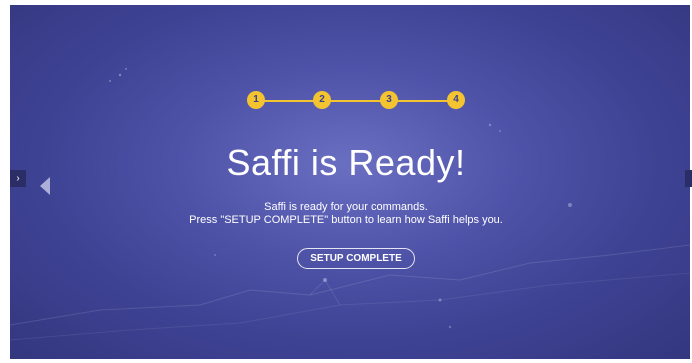  Describe the element at coordinates (356, 258) in the screenshot. I see `setup-complete-button: SETUP COMPLETE` at that location.